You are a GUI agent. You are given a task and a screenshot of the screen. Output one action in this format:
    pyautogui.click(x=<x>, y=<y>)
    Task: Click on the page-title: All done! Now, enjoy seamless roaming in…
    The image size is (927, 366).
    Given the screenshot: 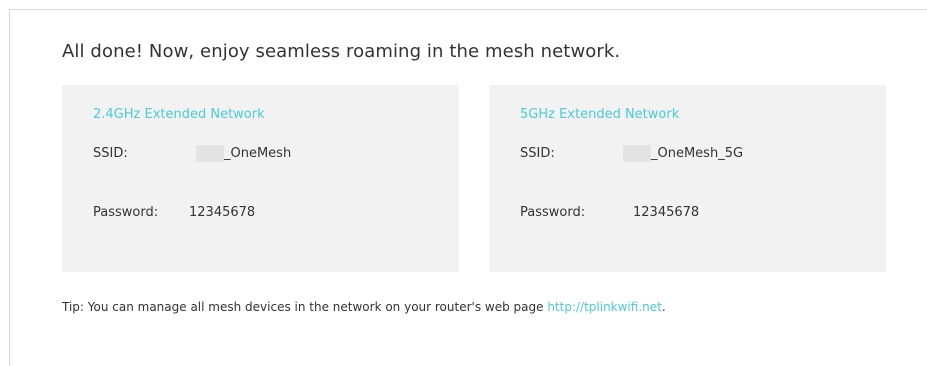 What is the action you would take?
    pyautogui.click(x=341, y=51)
    